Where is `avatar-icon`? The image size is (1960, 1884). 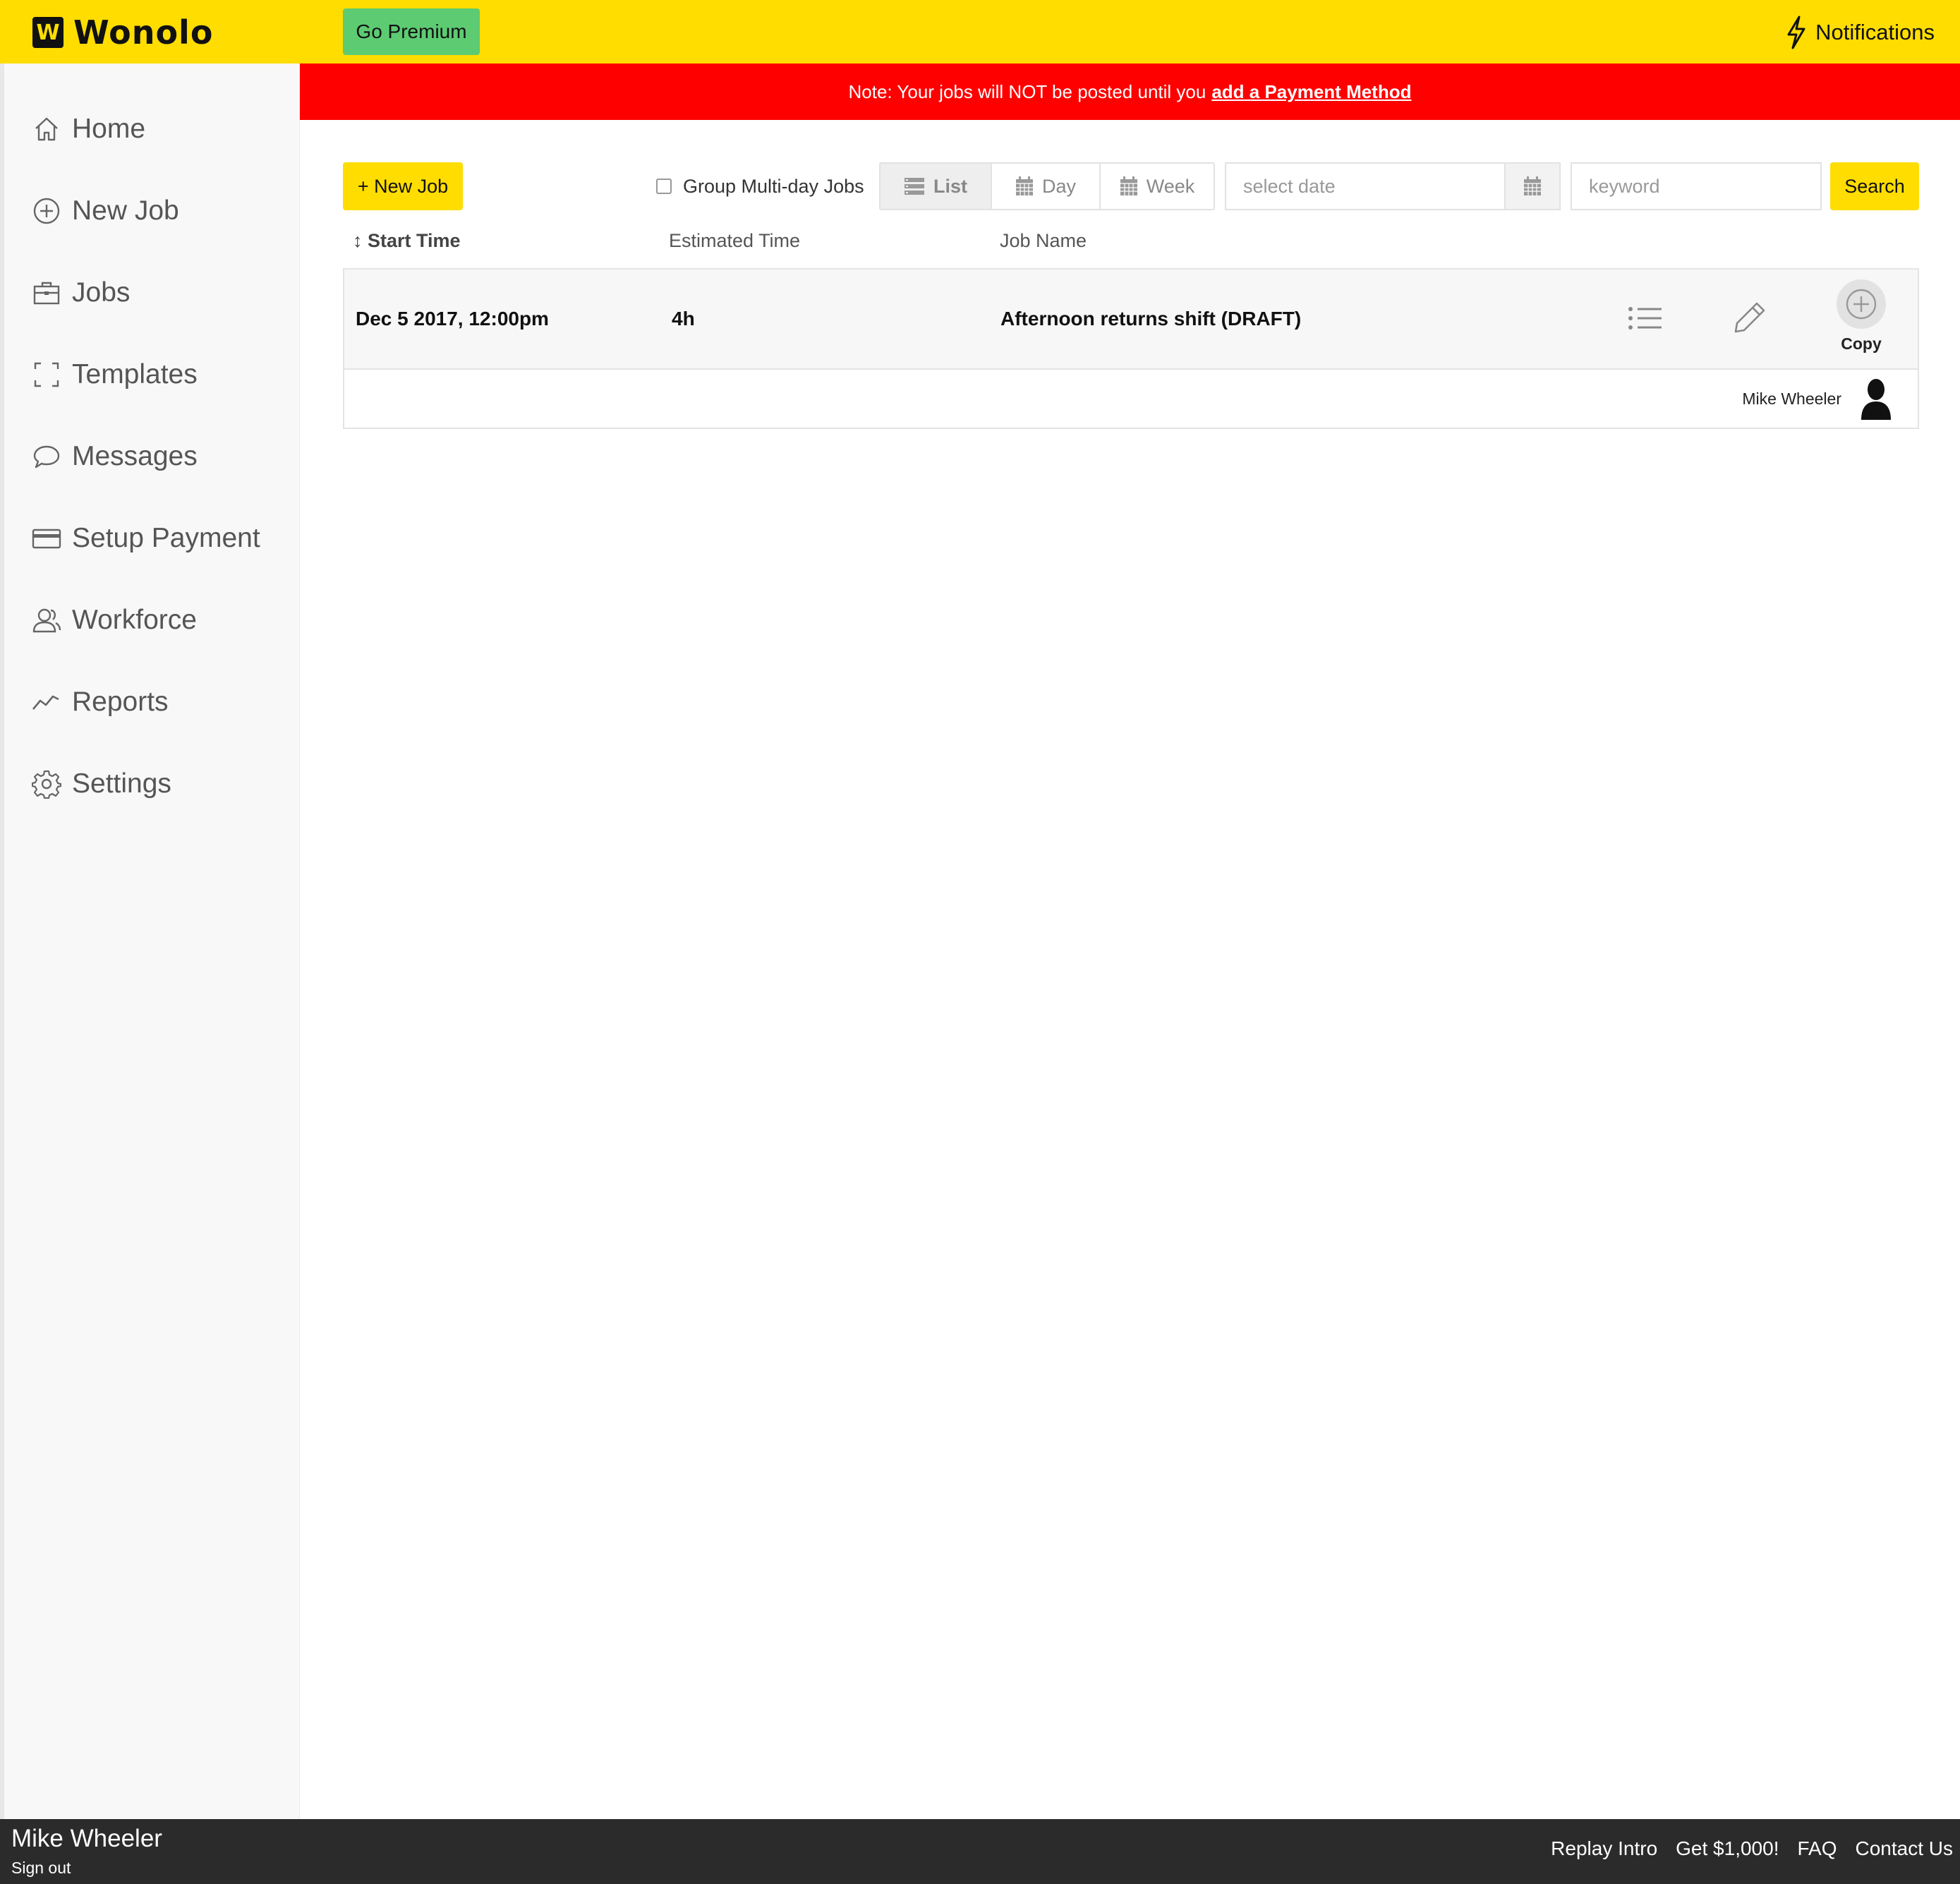
avatar-icon is located at coordinates (1876, 399).